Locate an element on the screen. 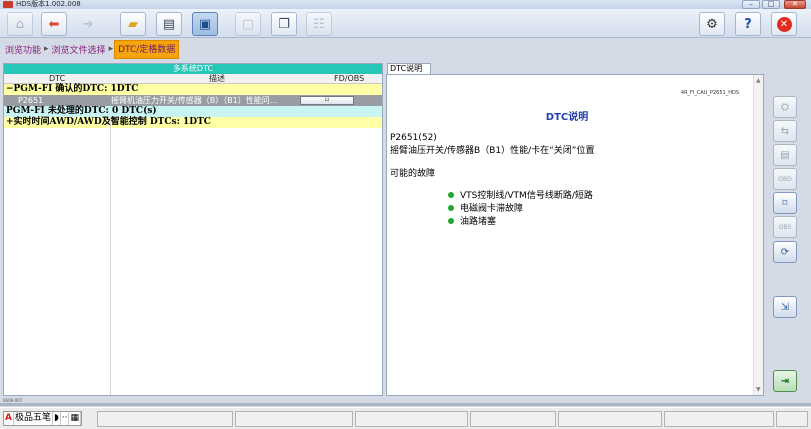 This screenshot has width=811, height=429. print-button: ▤ is located at coordinates (169, 24).